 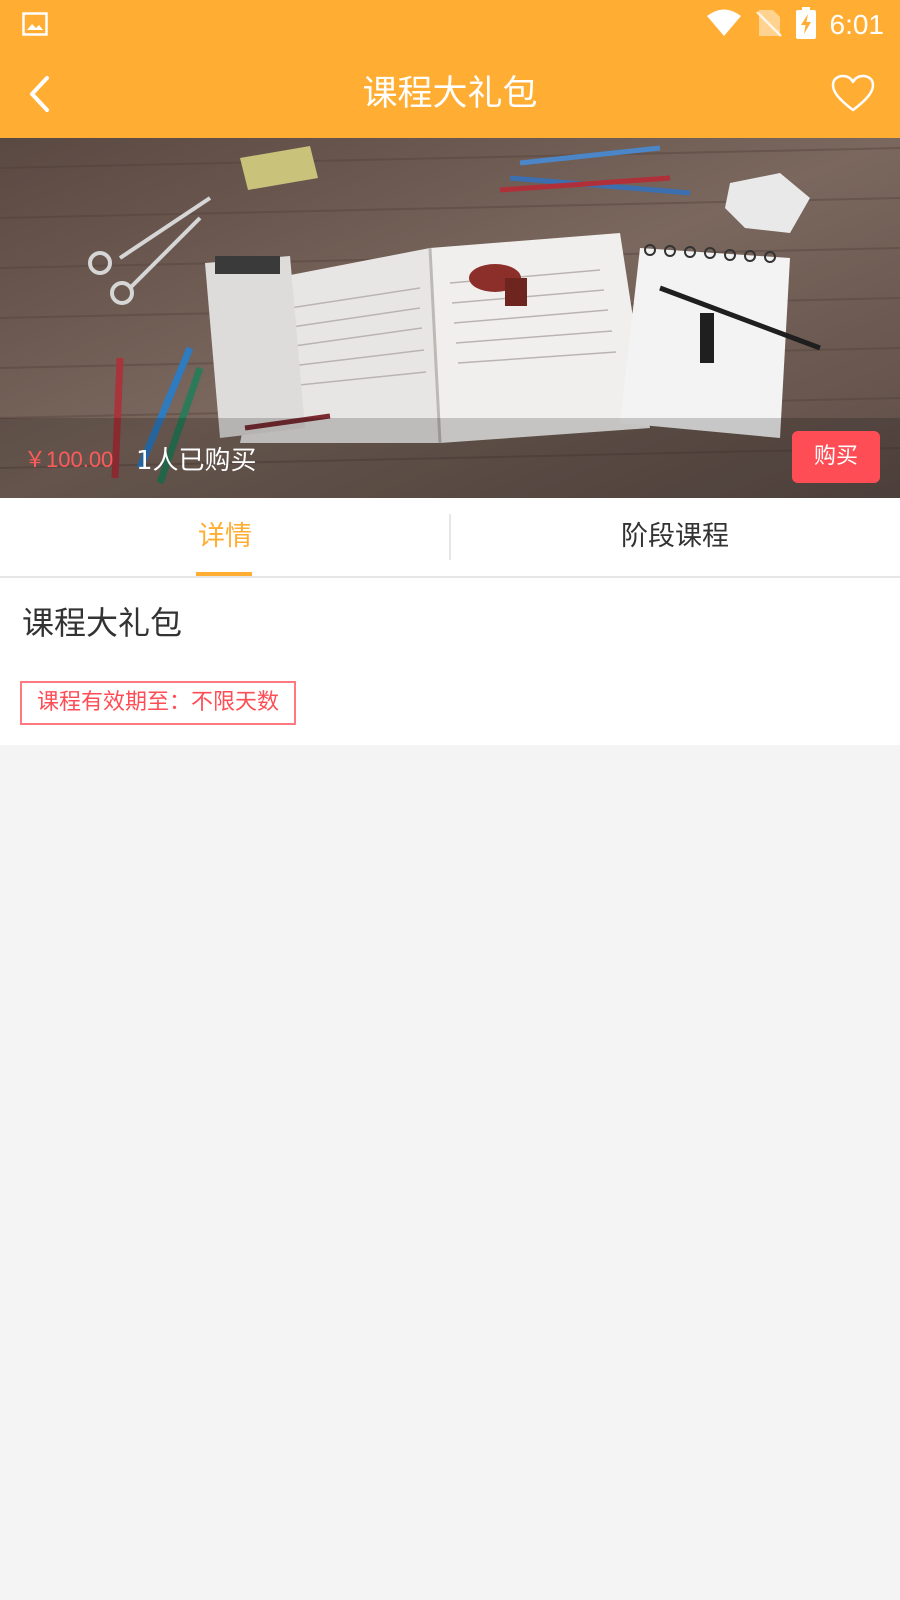 I want to click on clock: 6:01, so click(x=857, y=24).